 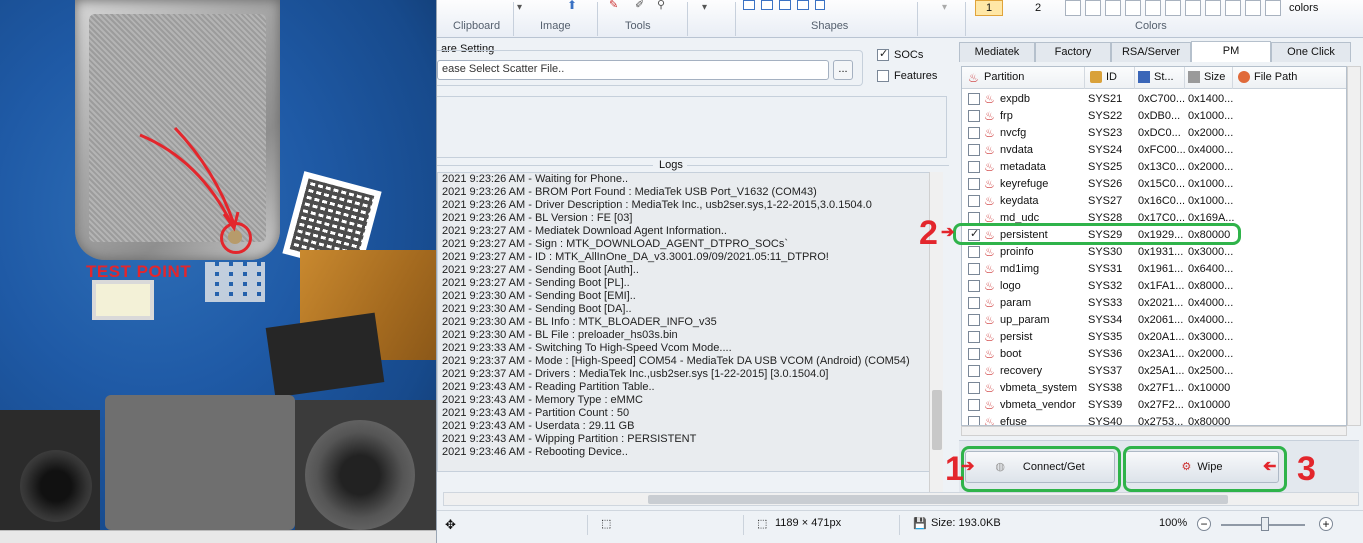 What do you see at coordinates (1267, 77) in the screenshot?
I see `header-file-path: File Path` at bounding box center [1267, 77].